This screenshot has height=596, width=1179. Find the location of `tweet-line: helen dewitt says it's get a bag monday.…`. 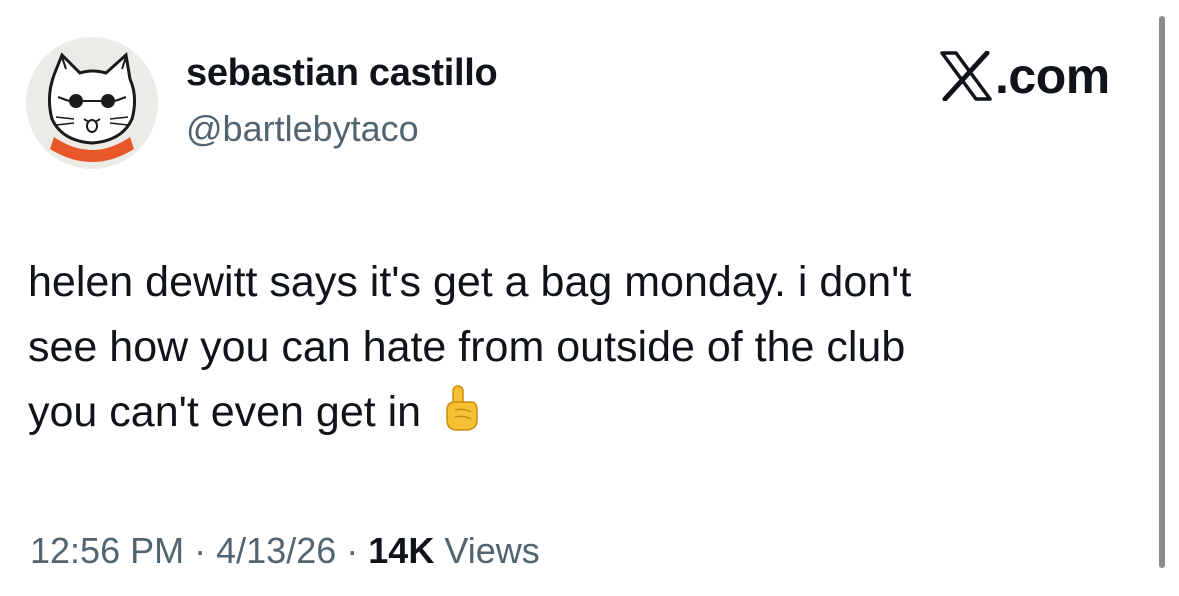

tweet-line: helen dewitt says it's get a bag monday.… is located at coordinates (470, 282).